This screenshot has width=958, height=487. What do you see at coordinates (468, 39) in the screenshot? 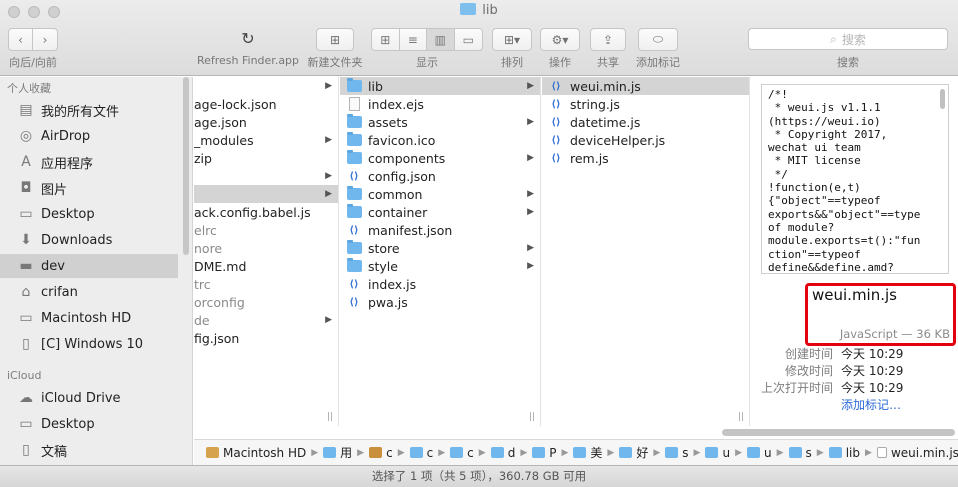
I see `gallery-view-button: ▭` at bounding box center [468, 39].